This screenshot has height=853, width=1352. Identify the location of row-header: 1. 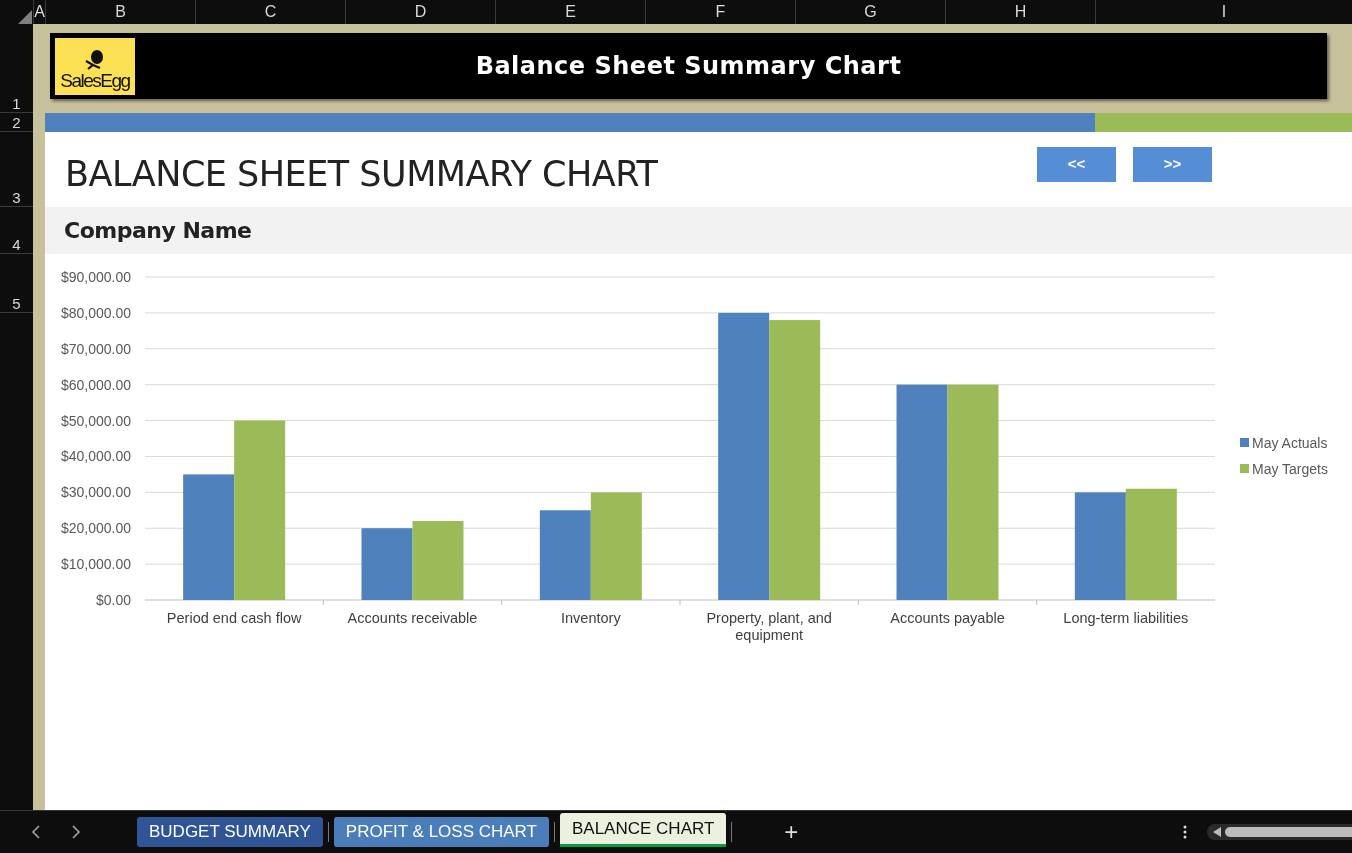
(16, 103).